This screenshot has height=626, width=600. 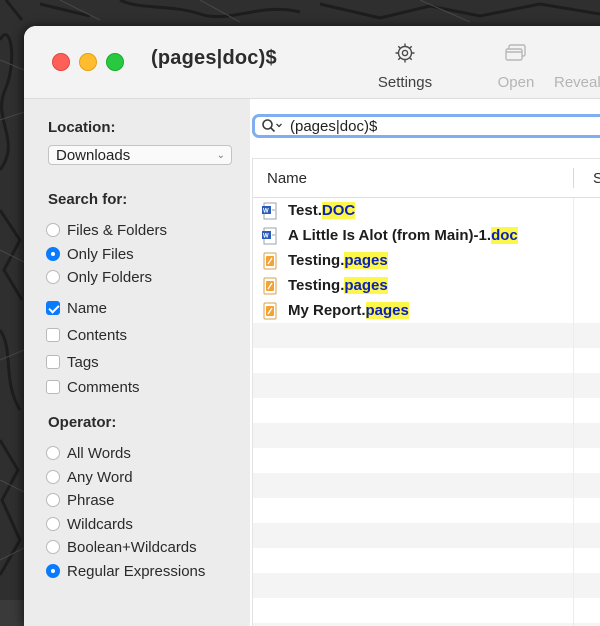 I want to click on location-heading: Location:, so click(x=82, y=127).